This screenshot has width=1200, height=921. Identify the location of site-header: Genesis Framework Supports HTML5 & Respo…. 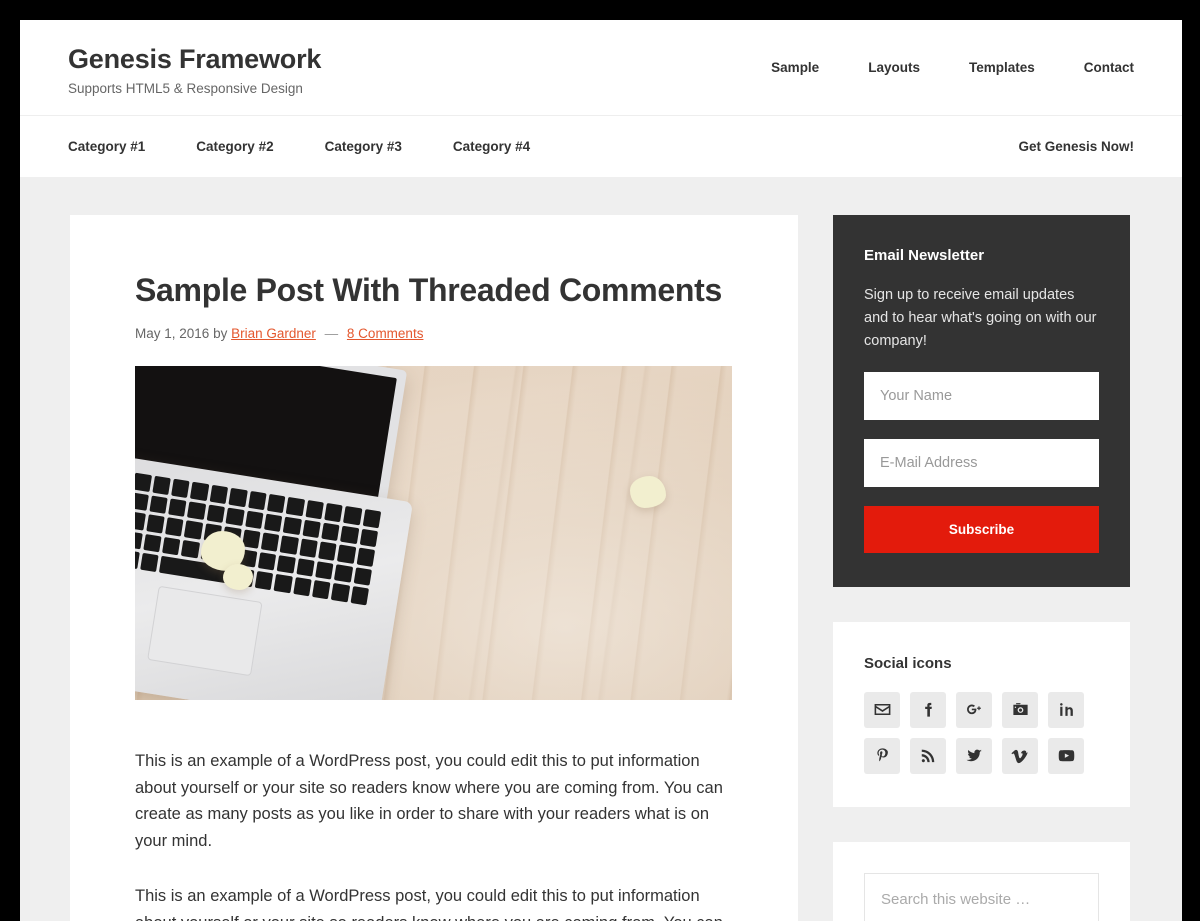
(601, 67).